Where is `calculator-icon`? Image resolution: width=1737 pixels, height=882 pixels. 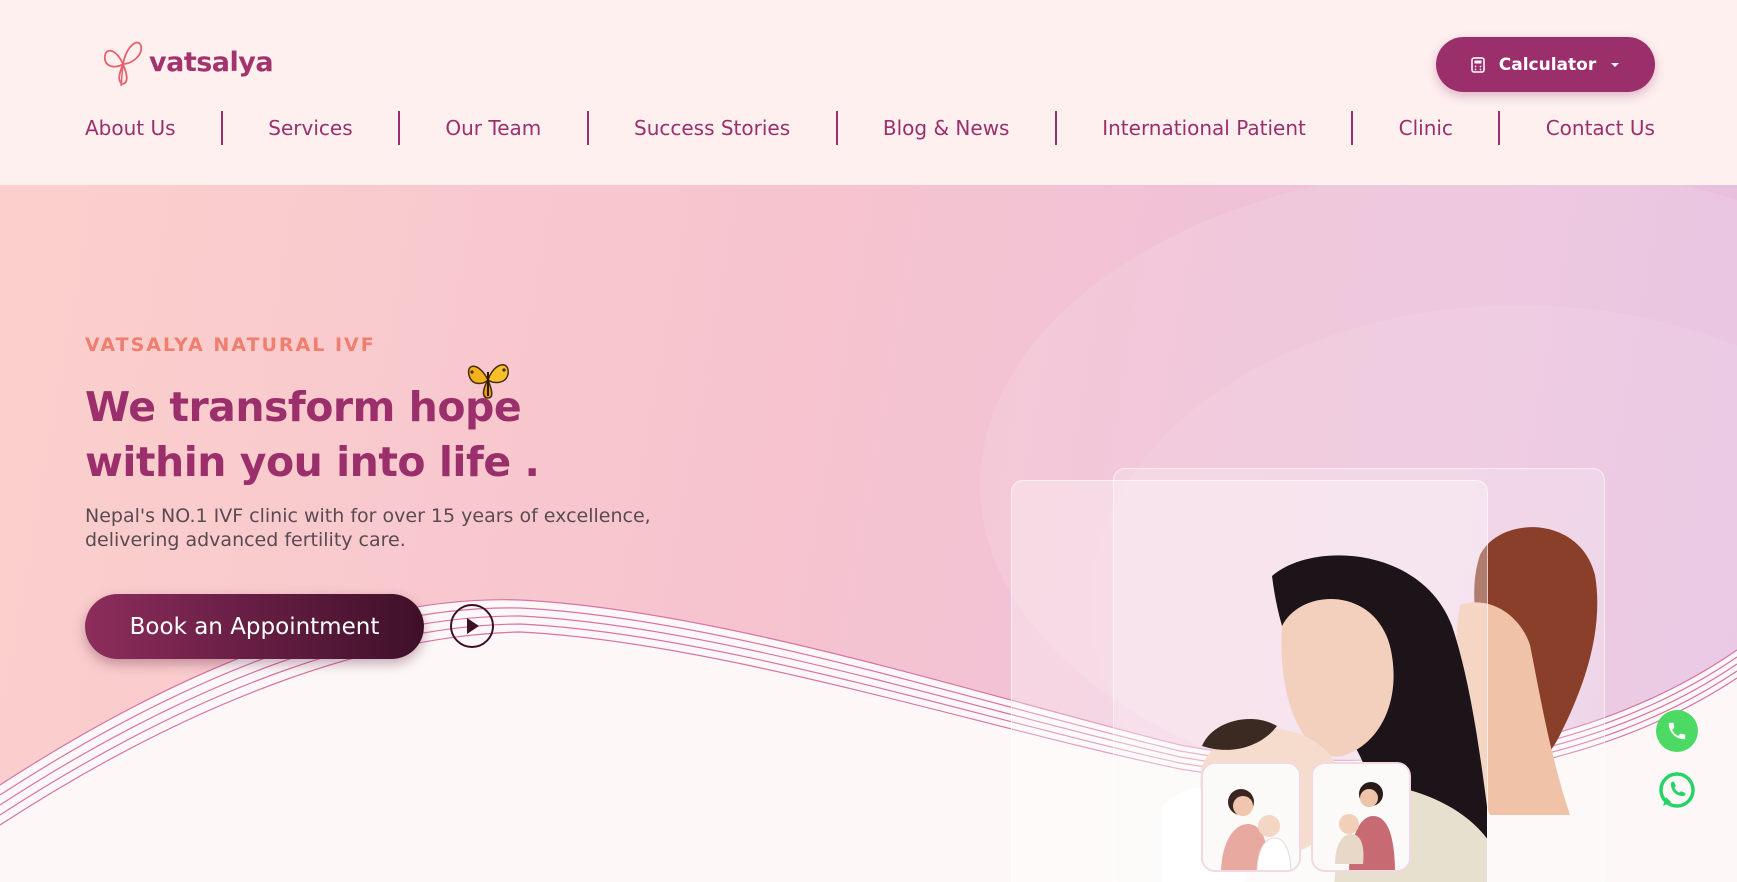
calculator-icon is located at coordinates (1478, 64).